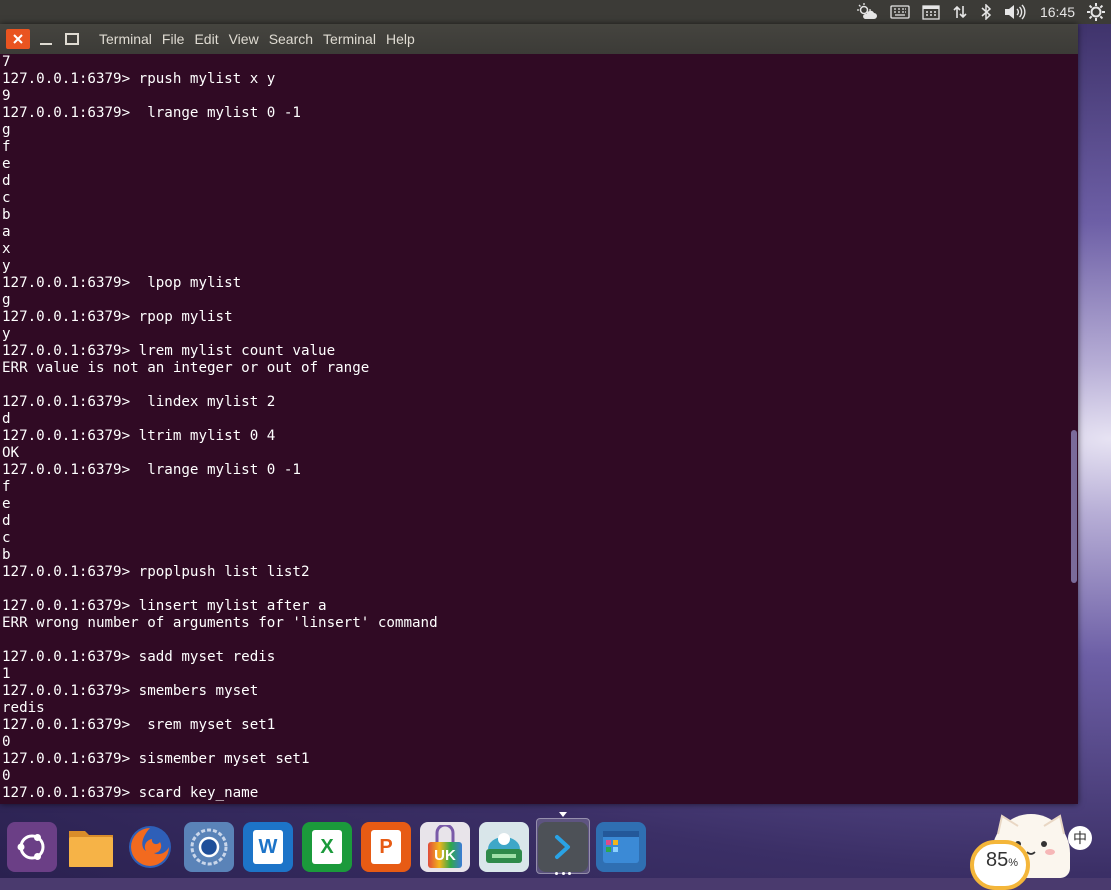  Describe the element at coordinates (18, 39) in the screenshot. I see `close-icon` at that location.